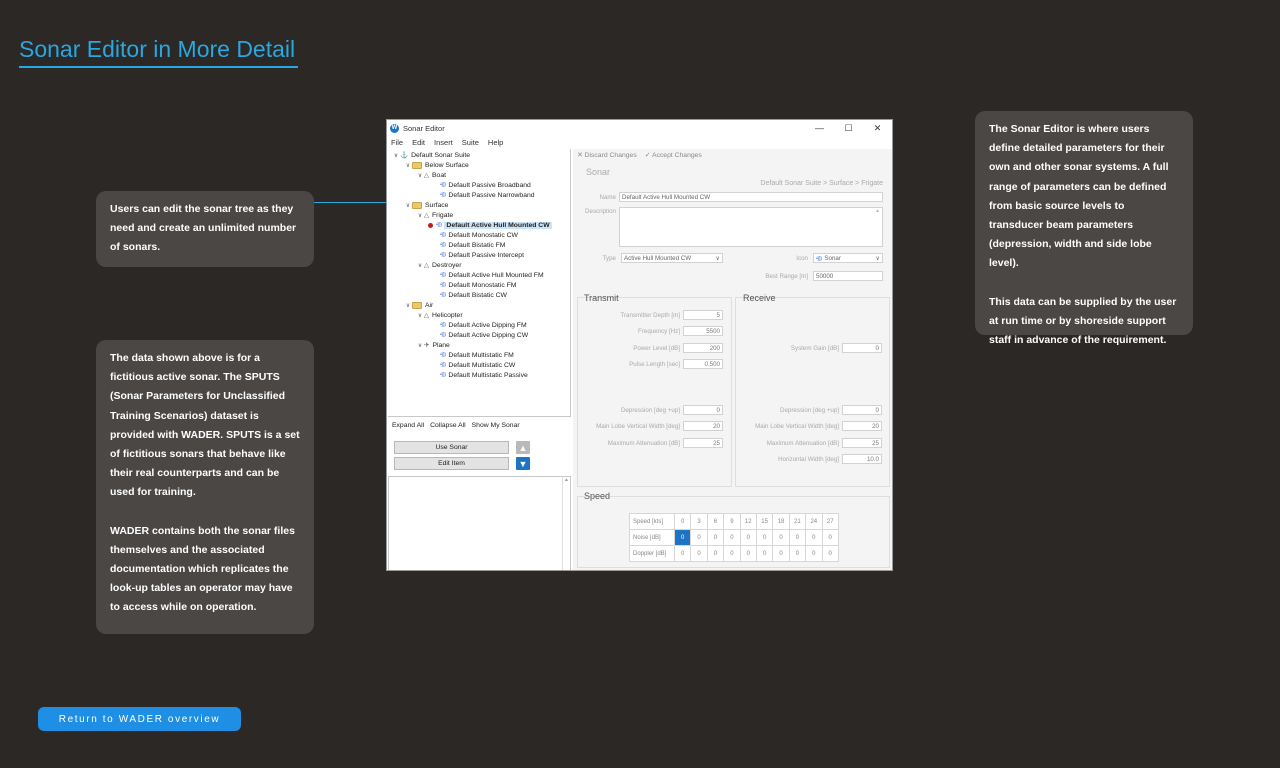 Image resolution: width=1280 pixels, height=768 pixels. What do you see at coordinates (862, 443) in the screenshot?
I see `rx-attenuation-field: 25` at bounding box center [862, 443].